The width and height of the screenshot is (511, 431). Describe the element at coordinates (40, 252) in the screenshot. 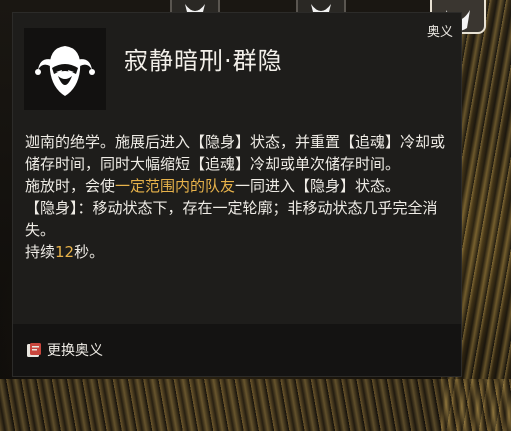

I see `description-text: 持续` at that location.